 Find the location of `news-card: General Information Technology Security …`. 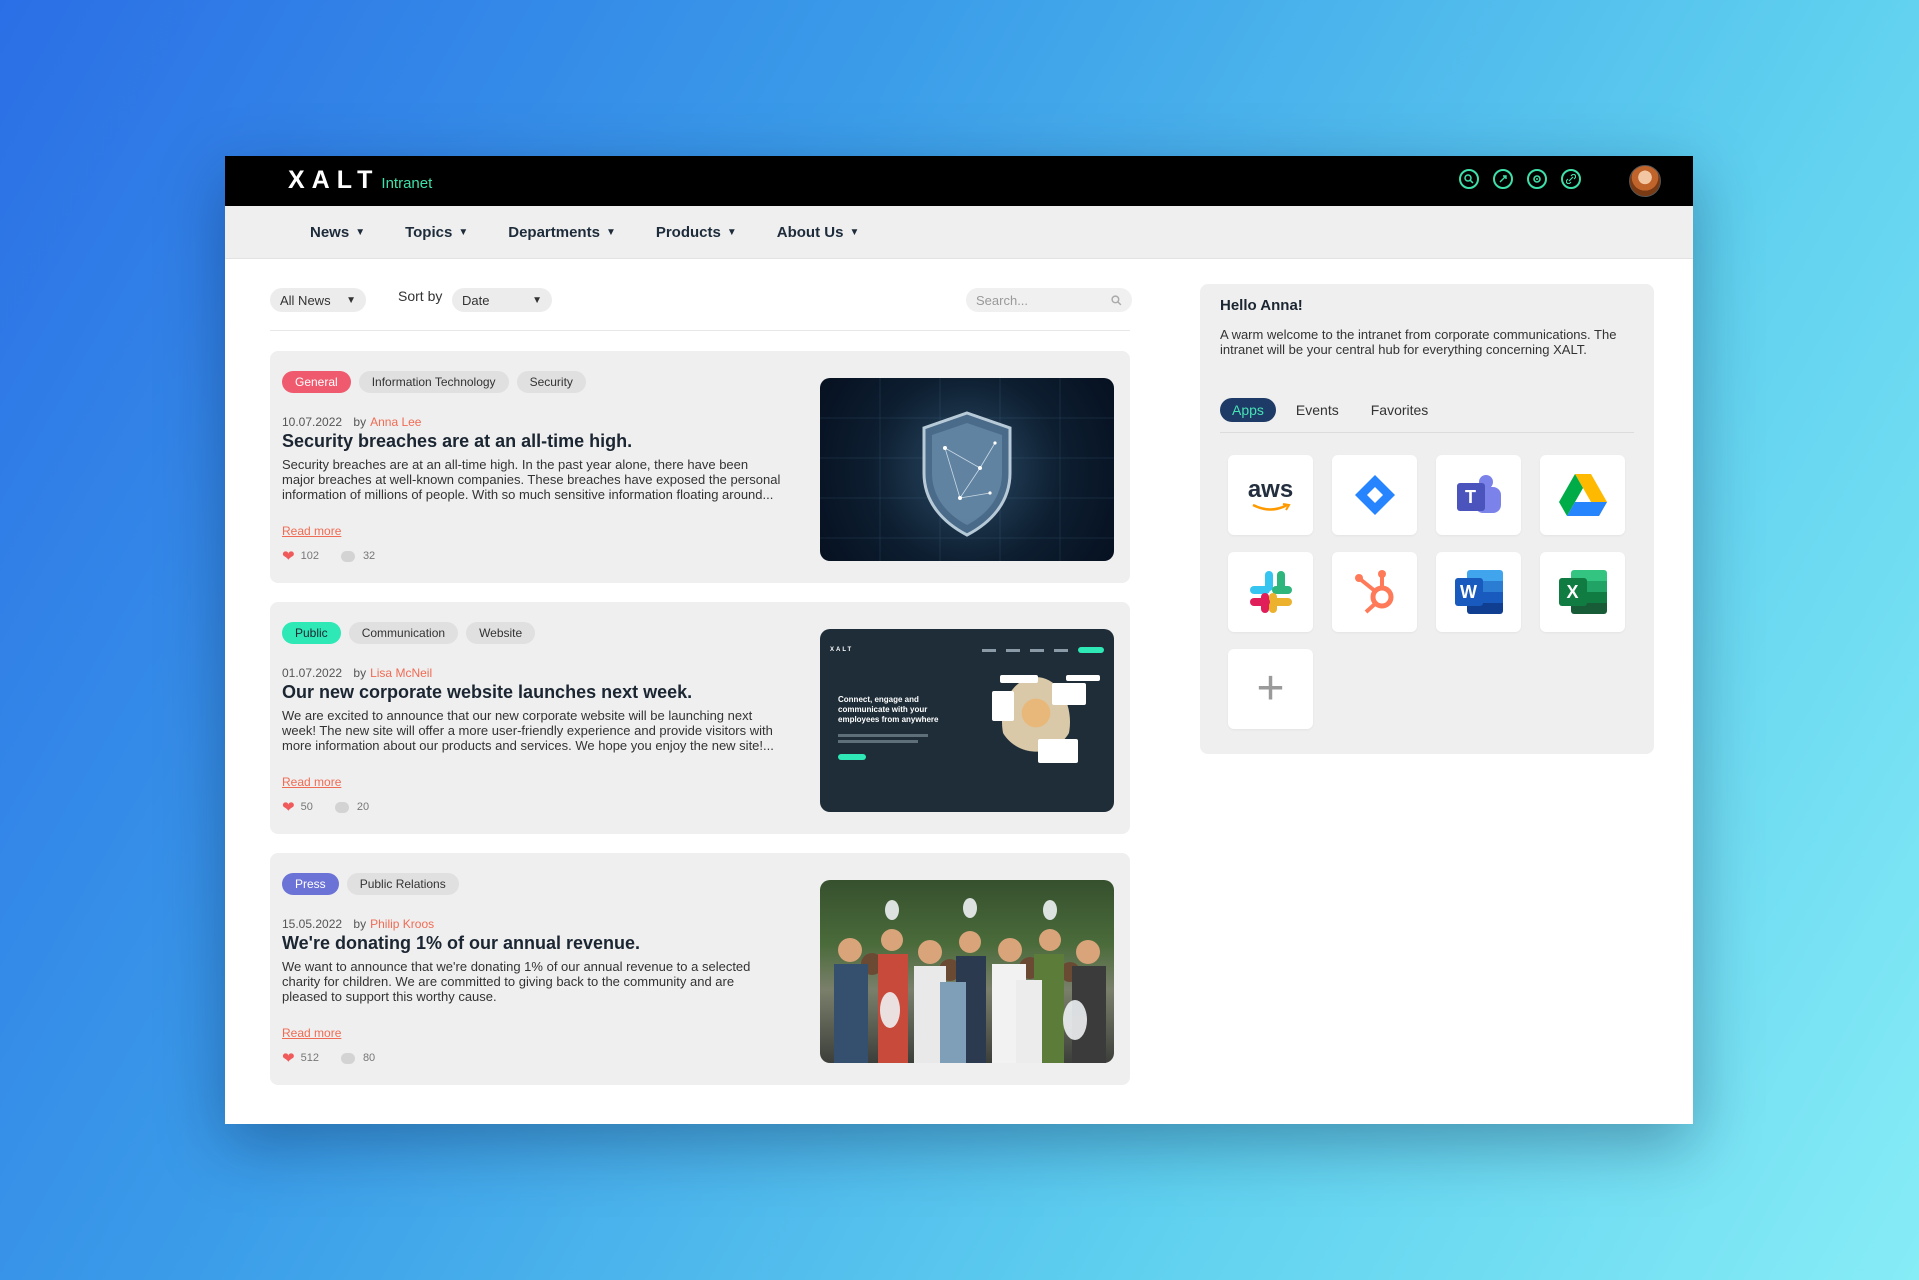

news-card: General Information Technology Security … is located at coordinates (700, 467).